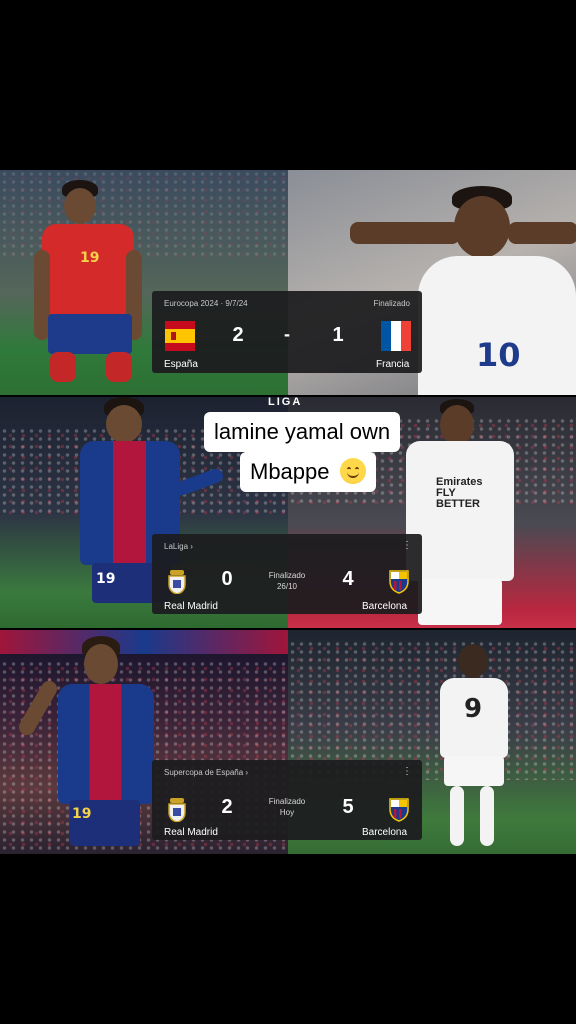 Image resolution: width=576 pixels, height=1024 pixels. Describe the element at coordinates (97, 287) in the screenshot. I see `player-yamal-spain: 19` at that location.